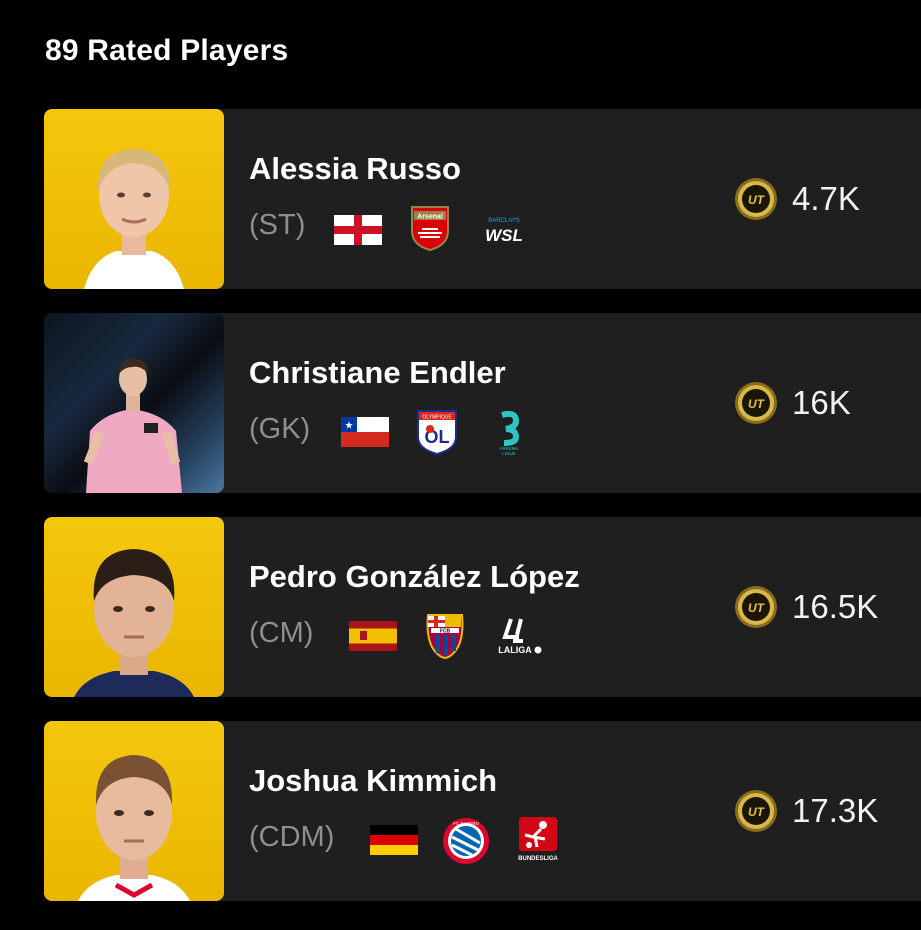  I want to click on svg-text: OLYMPIQUE, so click(437, 418).